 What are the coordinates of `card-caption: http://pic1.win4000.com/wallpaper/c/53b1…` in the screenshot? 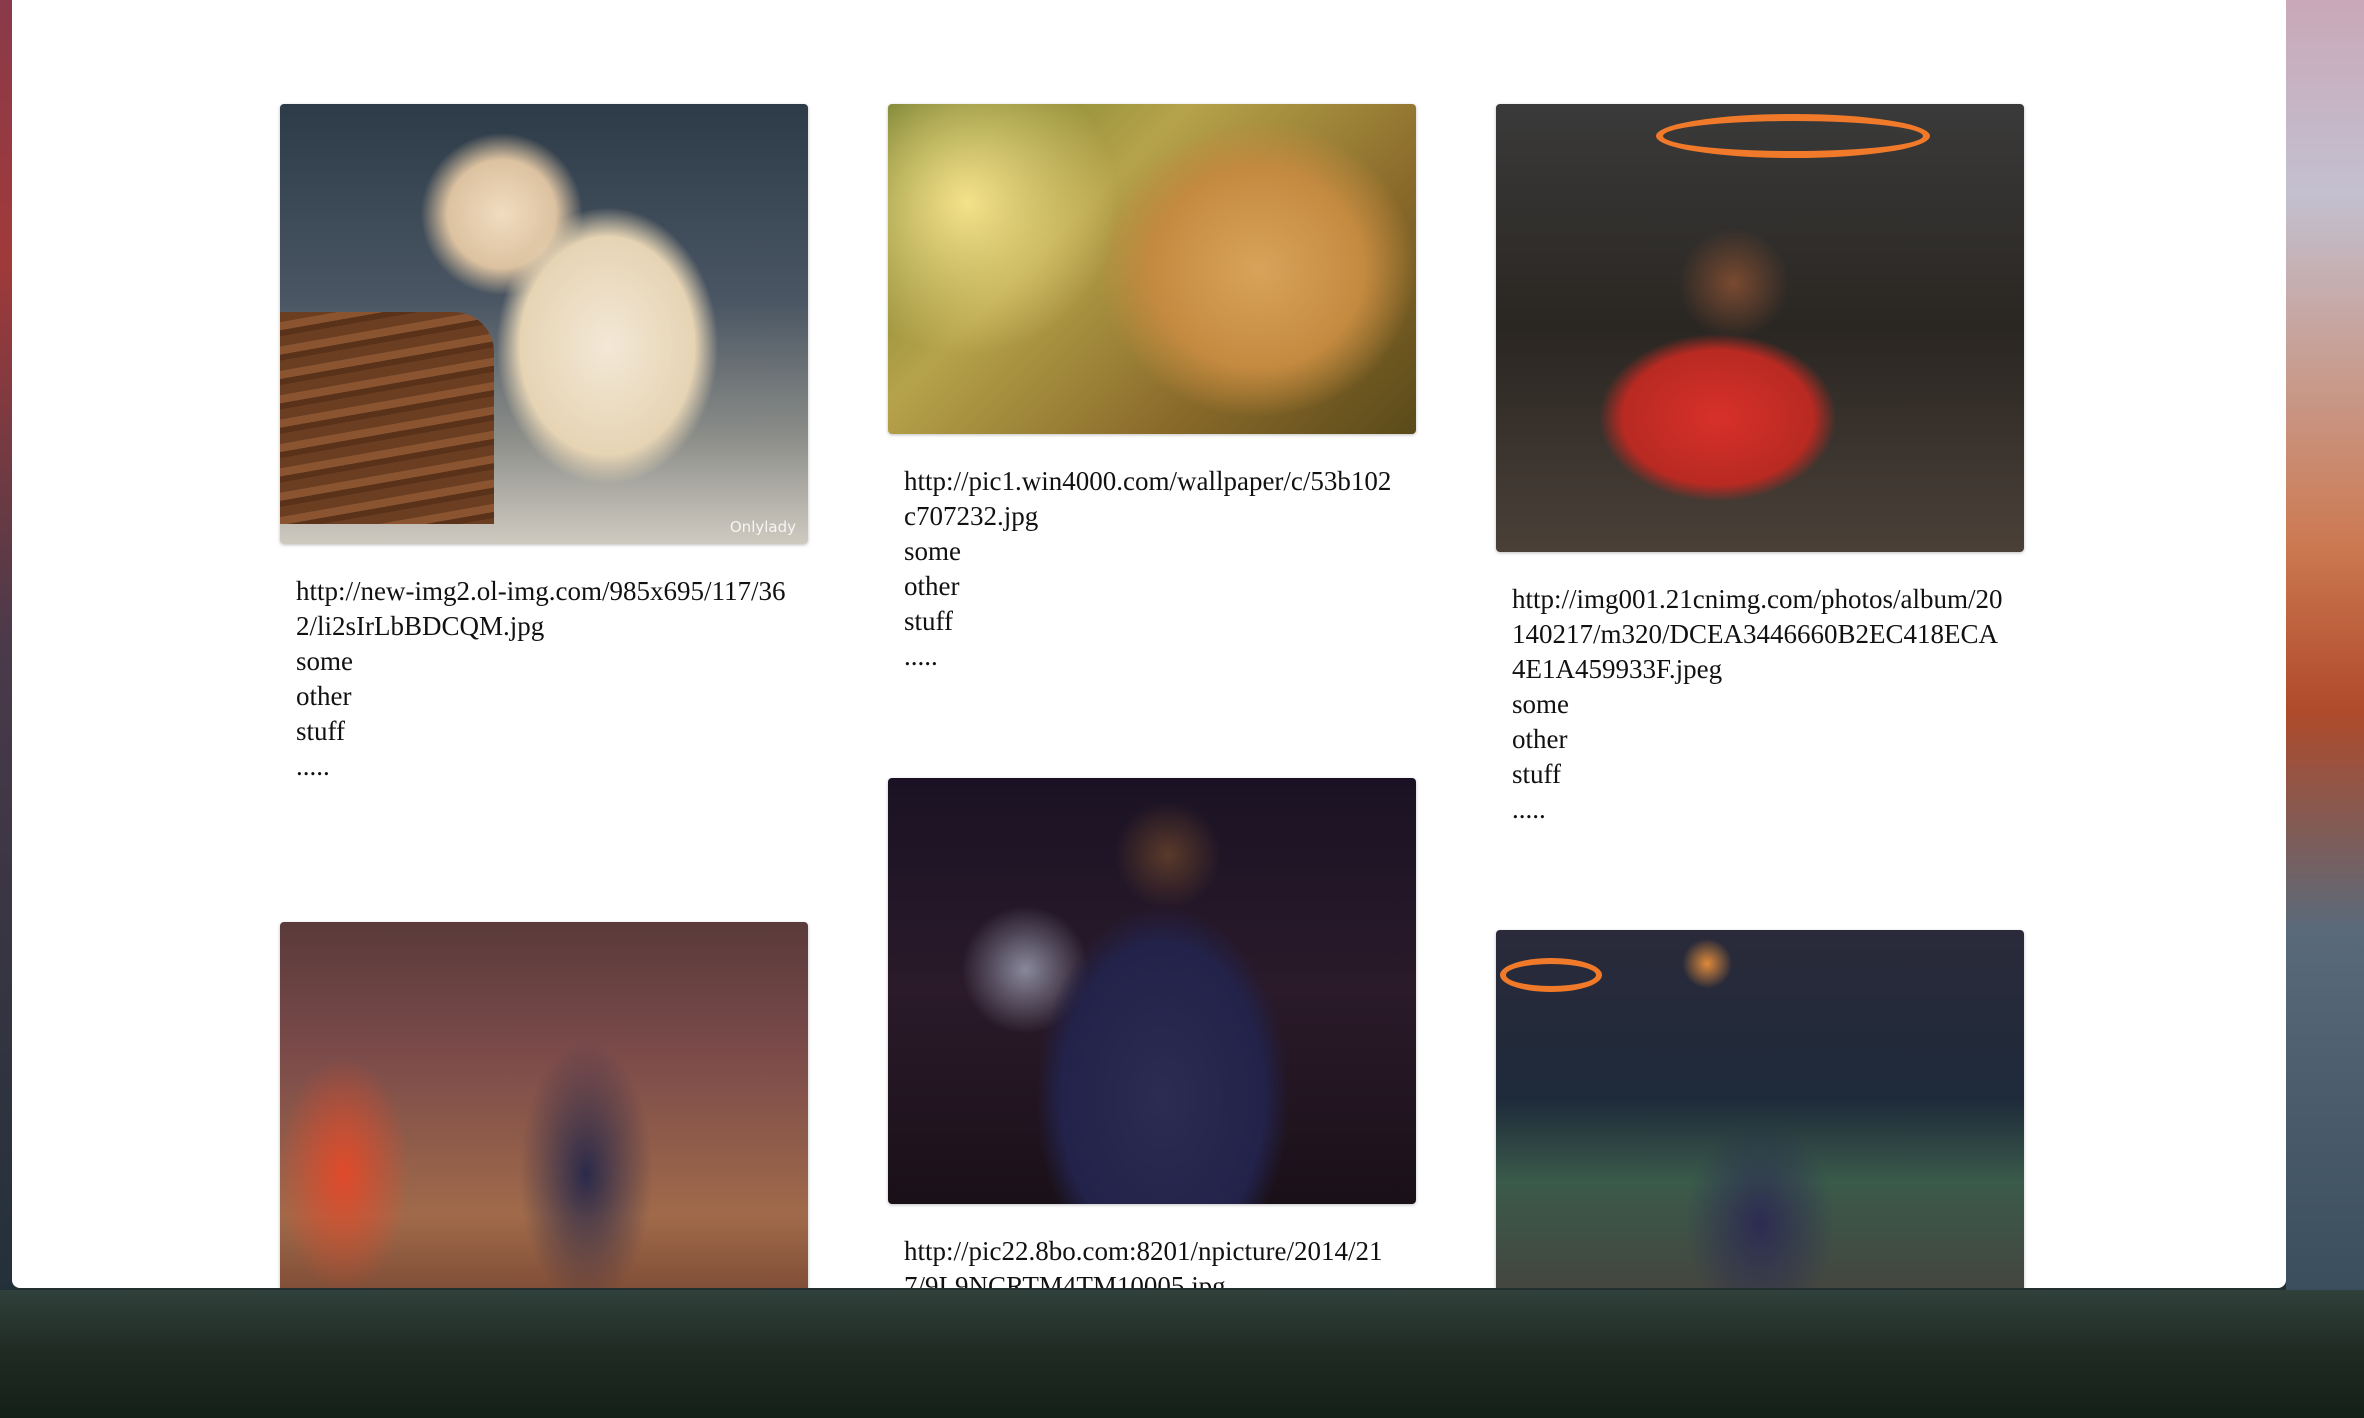 It's located at (1152, 554).